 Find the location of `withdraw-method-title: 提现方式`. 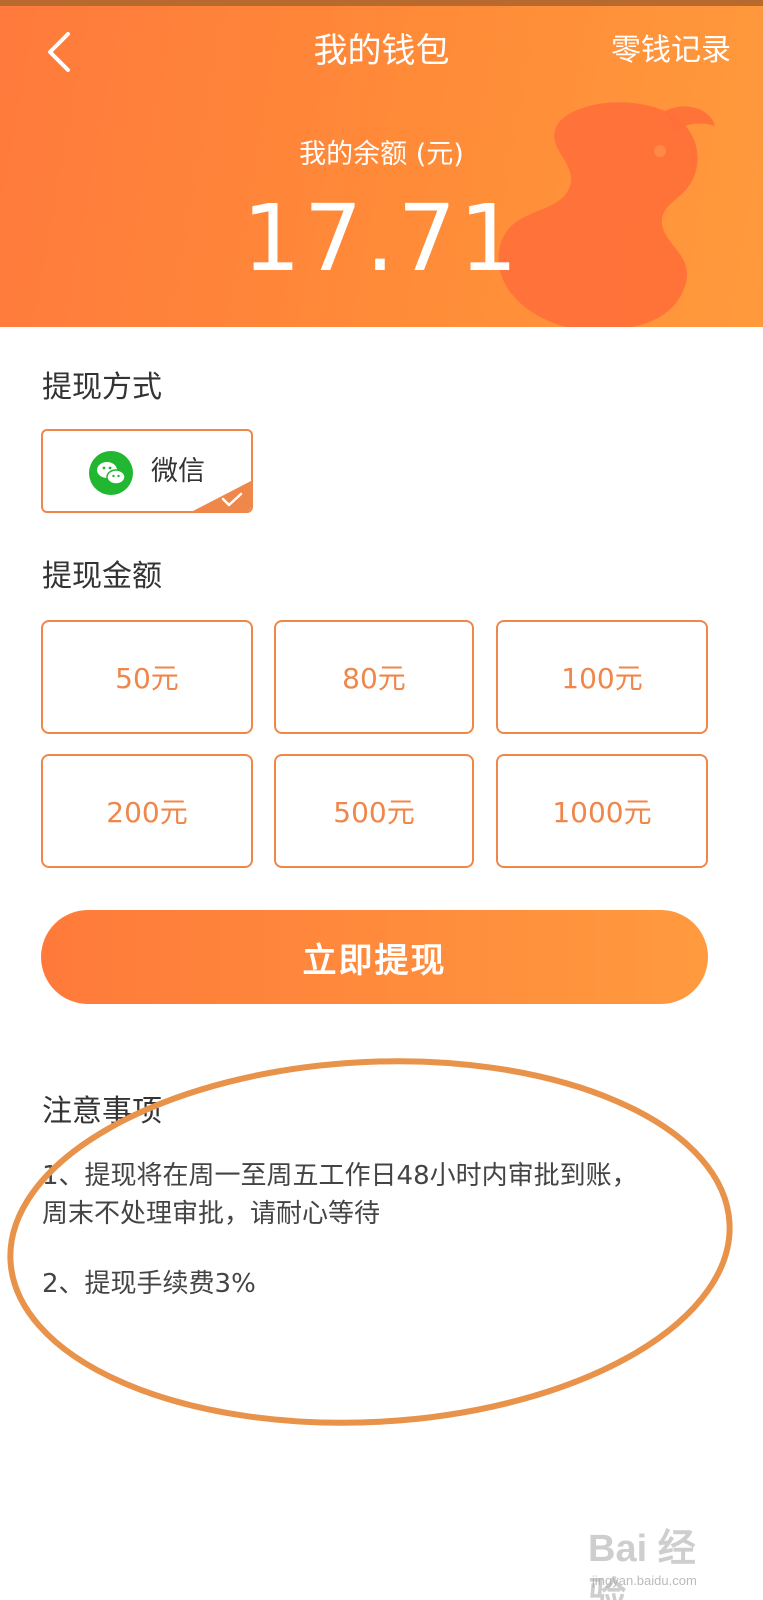

withdraw-method-title: 提现方式 is located at coordinates (102, 387).